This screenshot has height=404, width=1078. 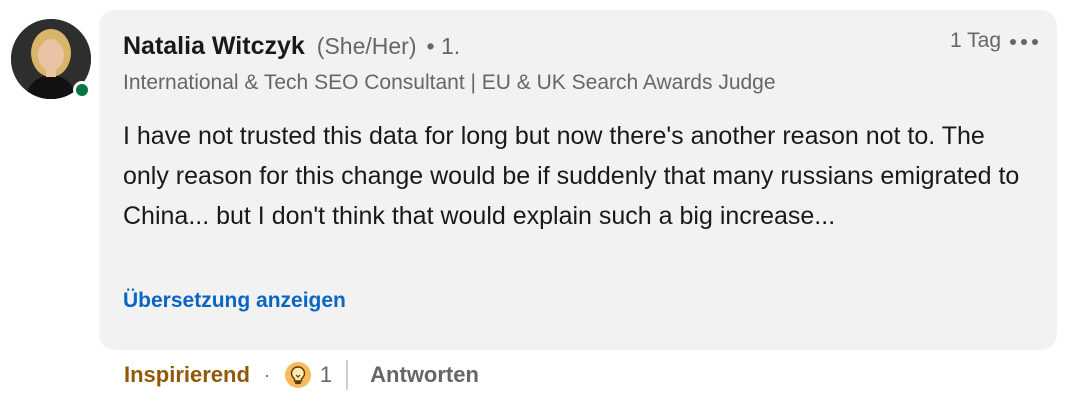 I want to click on lightbulb-icon, so click(x=298, y=375).